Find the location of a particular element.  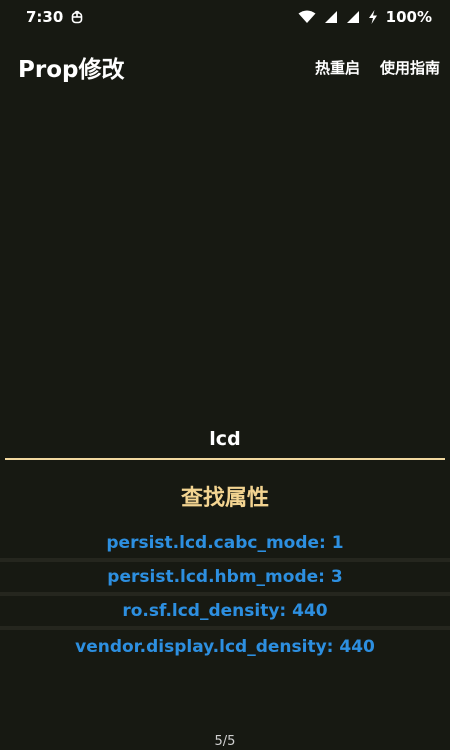

result-text: vendor.display.lcd_density: 440 is located at coordinates (225, 647).